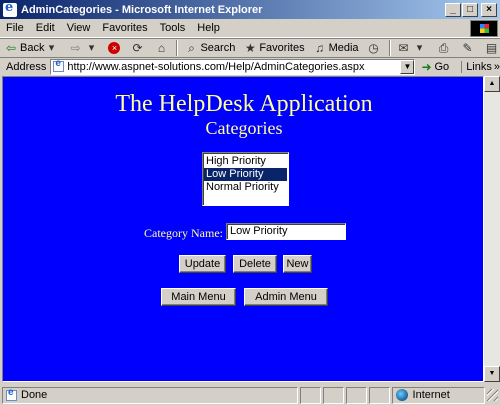 The height and width of the screenshot is (405, 500). What do you see at coordinates (492, 84) in the screenshot?
I see `scroll-up-icon: ▲` at bounding box center [492, 84].